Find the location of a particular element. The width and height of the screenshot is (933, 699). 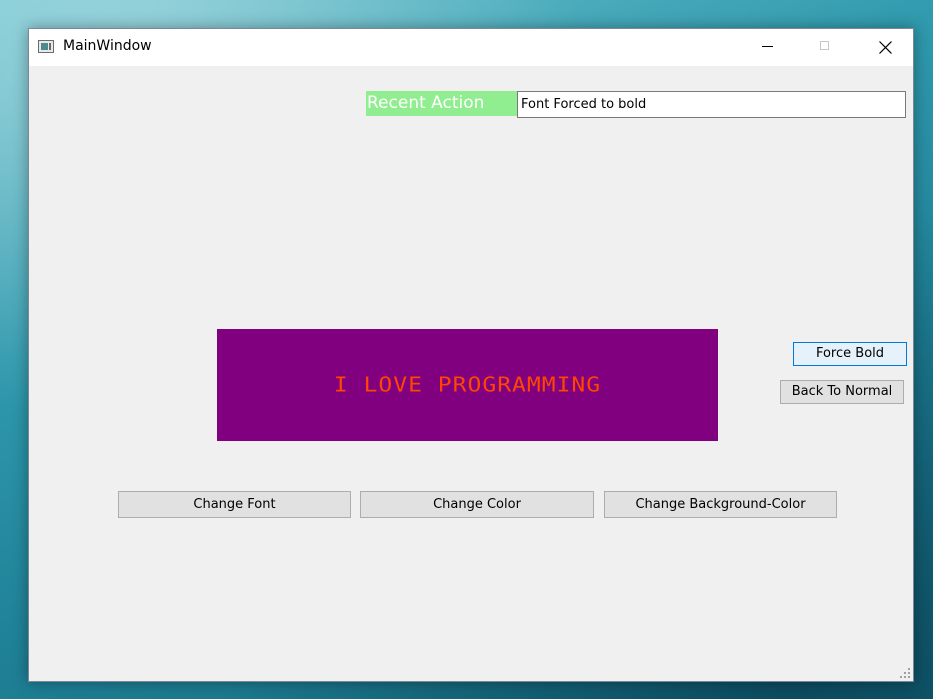

banner-text: I LOVE PROGRAMMING is located at coordinates (467, 385).